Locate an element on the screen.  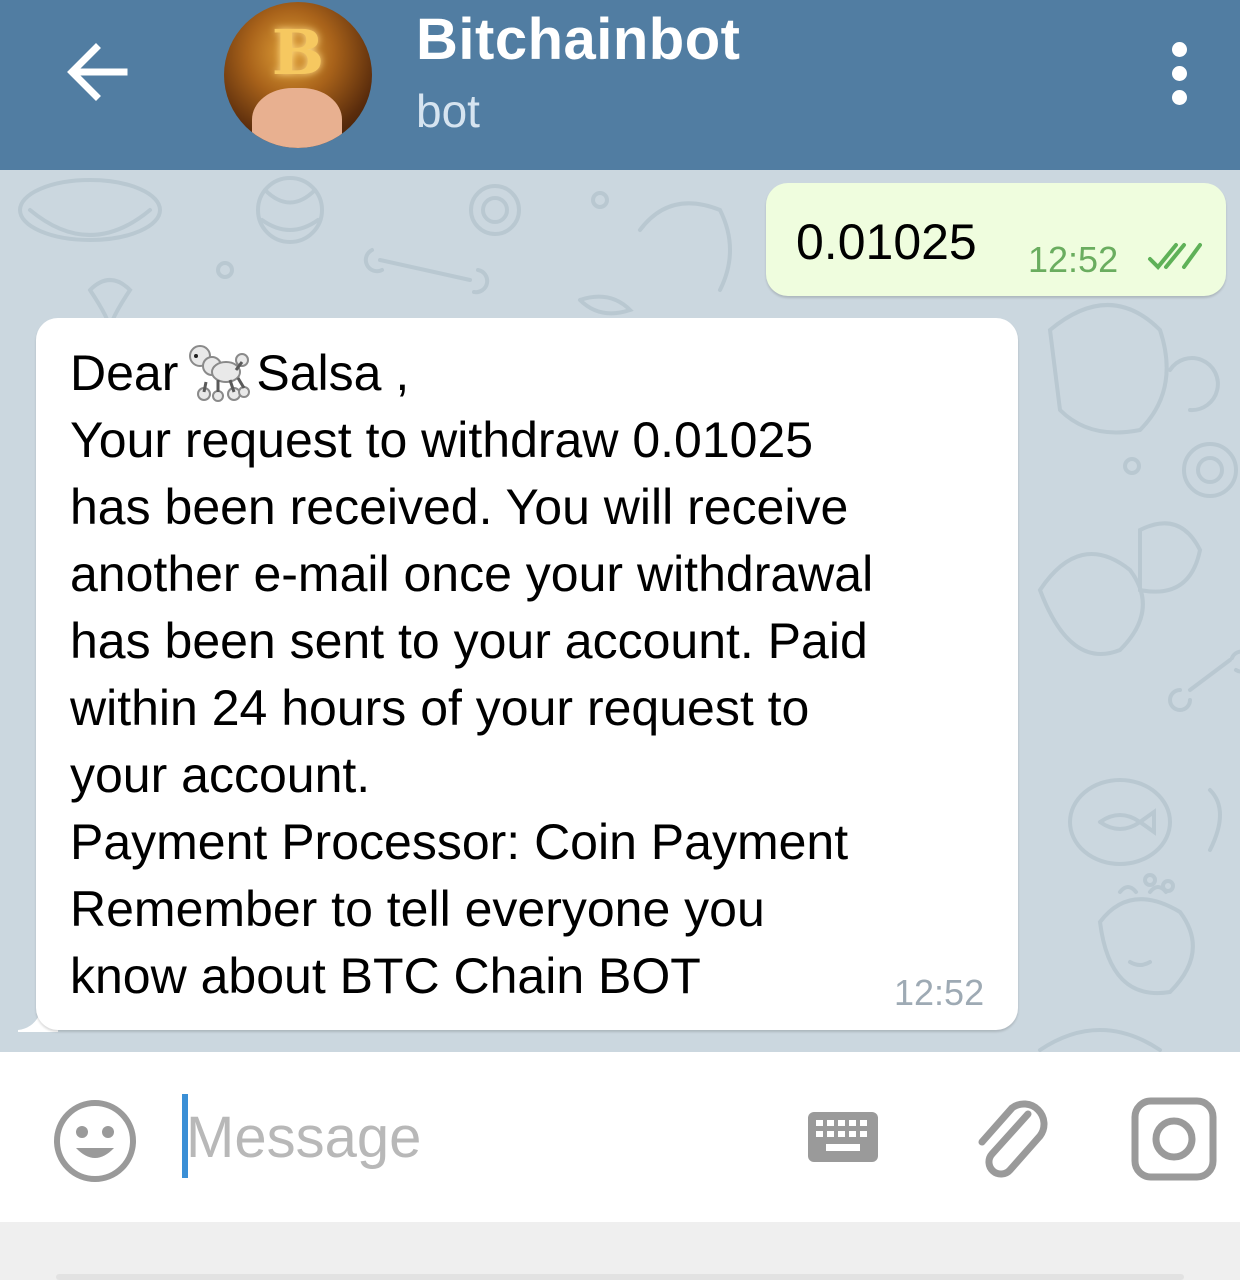
greeting-word: Dear is located at coordinates (124, 373).